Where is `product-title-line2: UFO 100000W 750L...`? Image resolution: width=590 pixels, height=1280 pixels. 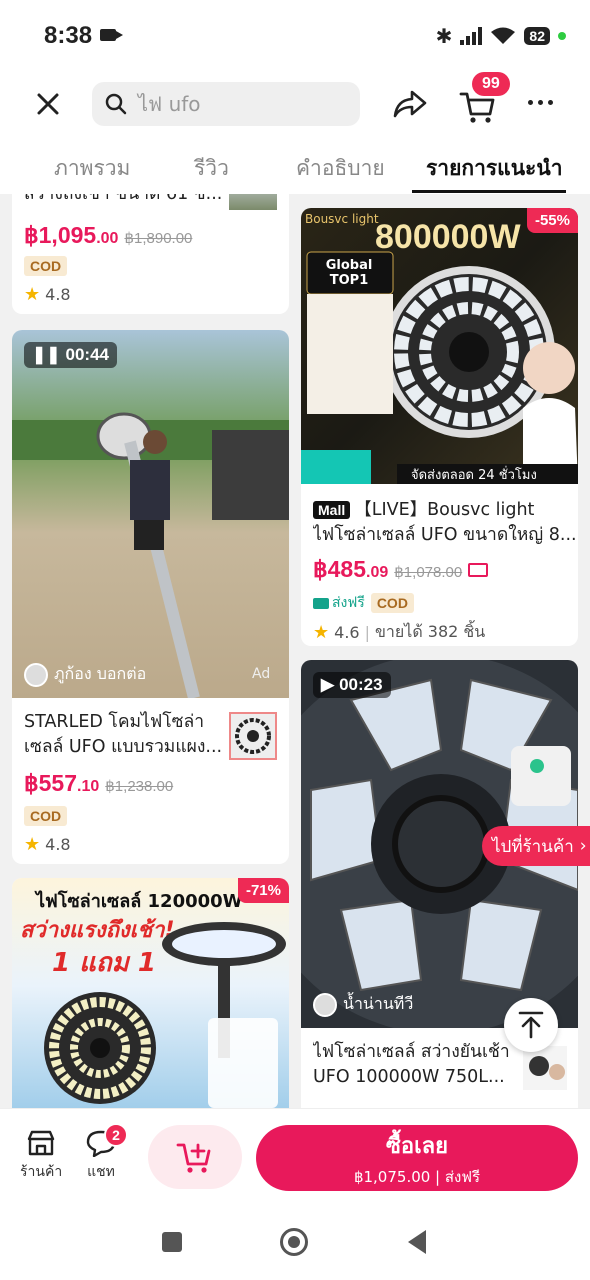 product-title-line2: UFO 100000W 750L... is located at coordinates (409, 1077).